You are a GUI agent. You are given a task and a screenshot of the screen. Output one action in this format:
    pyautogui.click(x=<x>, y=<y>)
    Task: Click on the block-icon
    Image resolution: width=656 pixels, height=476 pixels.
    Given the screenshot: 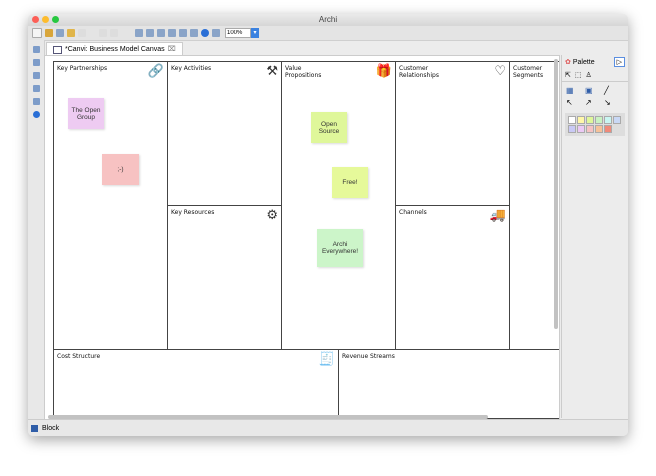 What is the action you would take?
    pyautogui.click(x=34, y=428)
    